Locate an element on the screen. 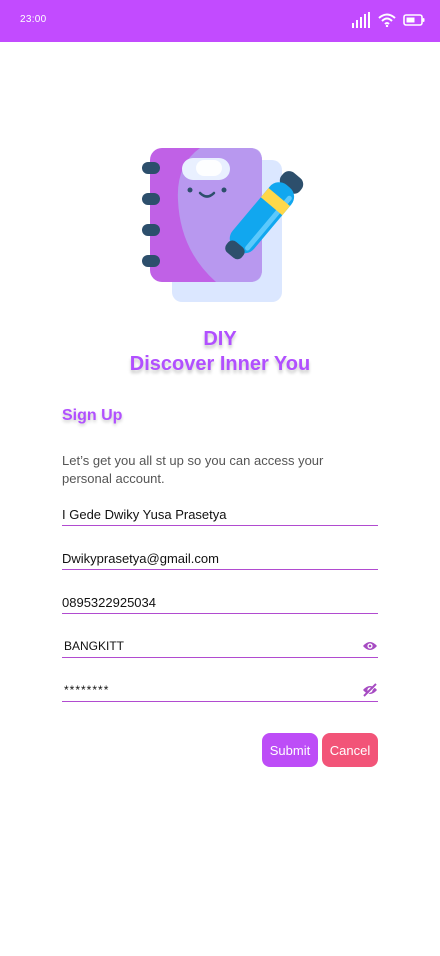 The width and height of the screenshot is (440, 956). status-bar: 23:00 is located at coordinates (220, 21).